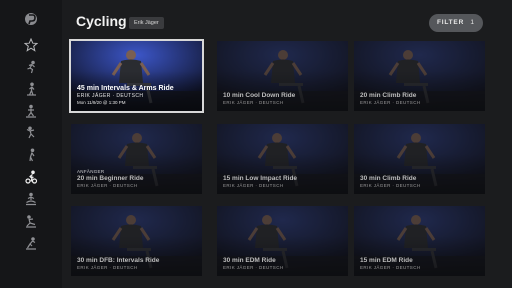 The height and width of the screenshot is (288, 512). I want to click on class-title: 10 min Cool Down Ride, so click(259, 95).